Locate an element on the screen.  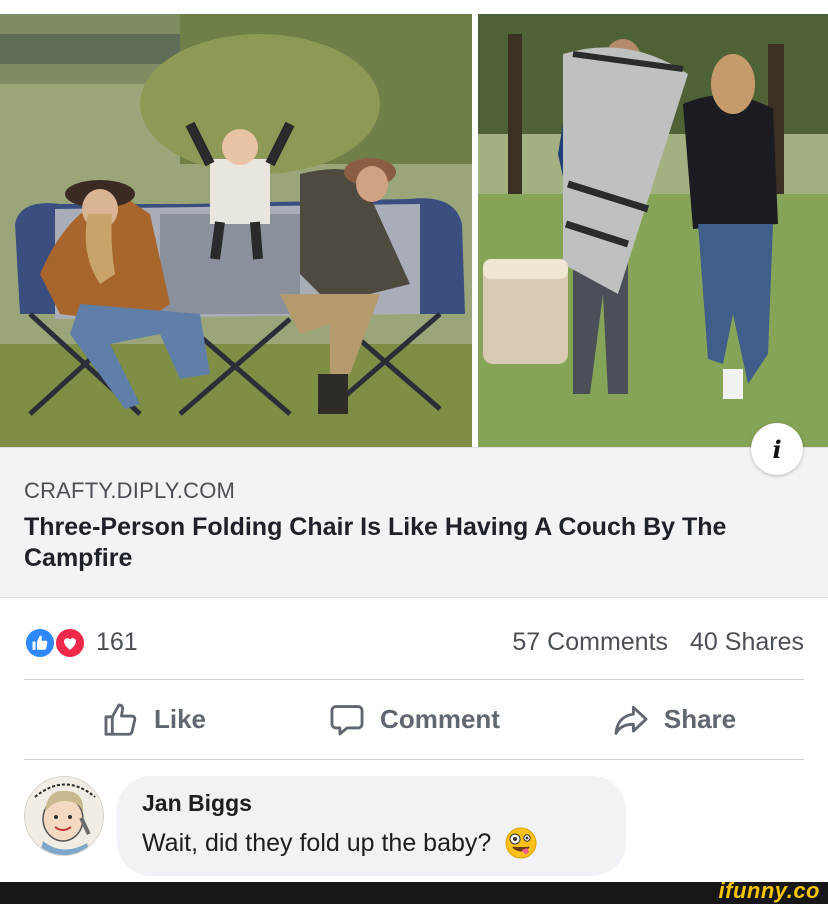
share-label: Share is located at coordinates (700, 719).